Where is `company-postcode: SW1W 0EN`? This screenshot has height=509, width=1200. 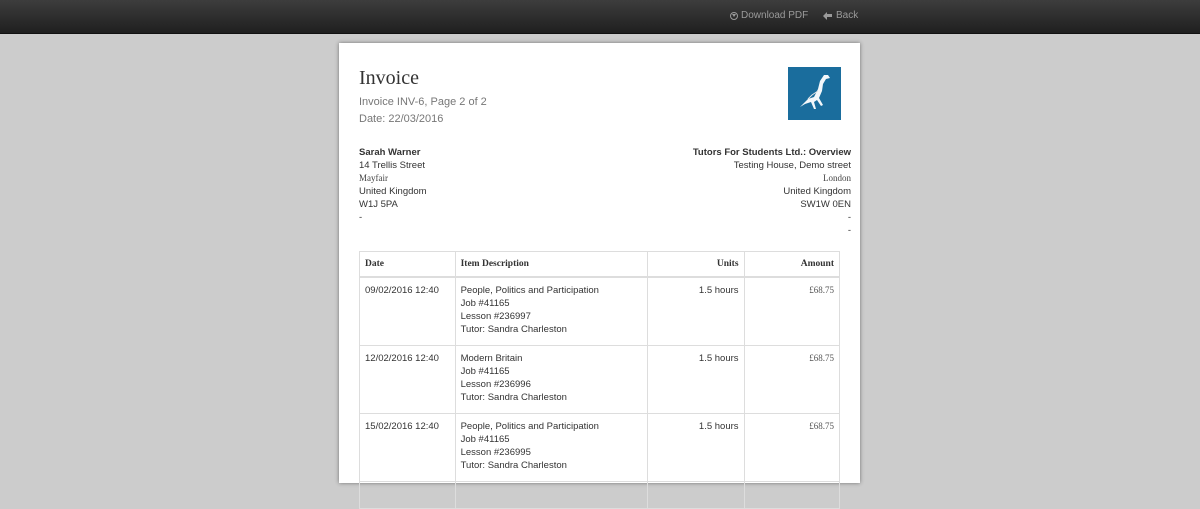
company-postcode: SW1W 0EN is located at coordinates (825, 204).